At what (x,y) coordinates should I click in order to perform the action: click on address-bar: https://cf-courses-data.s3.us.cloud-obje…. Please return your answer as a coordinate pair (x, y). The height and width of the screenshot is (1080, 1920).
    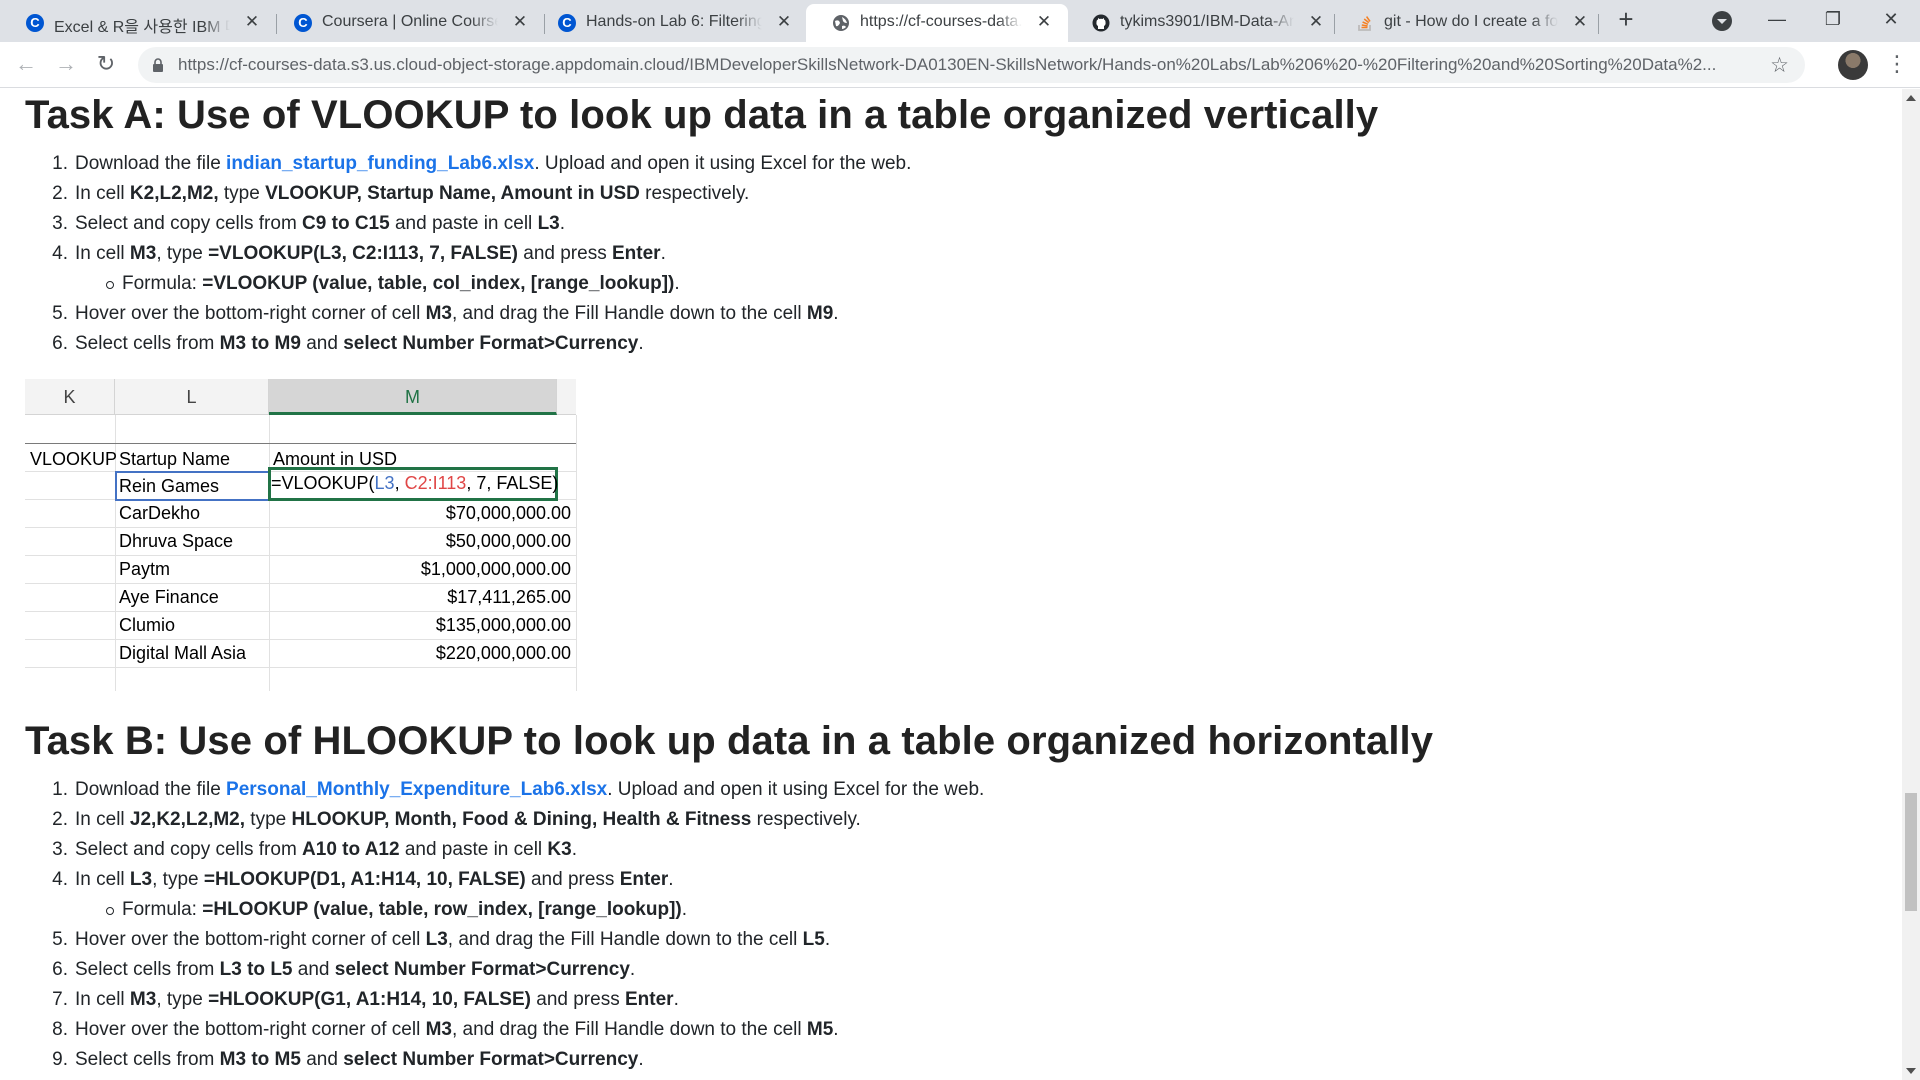
    Looking at the image, I should click on (971, 65).